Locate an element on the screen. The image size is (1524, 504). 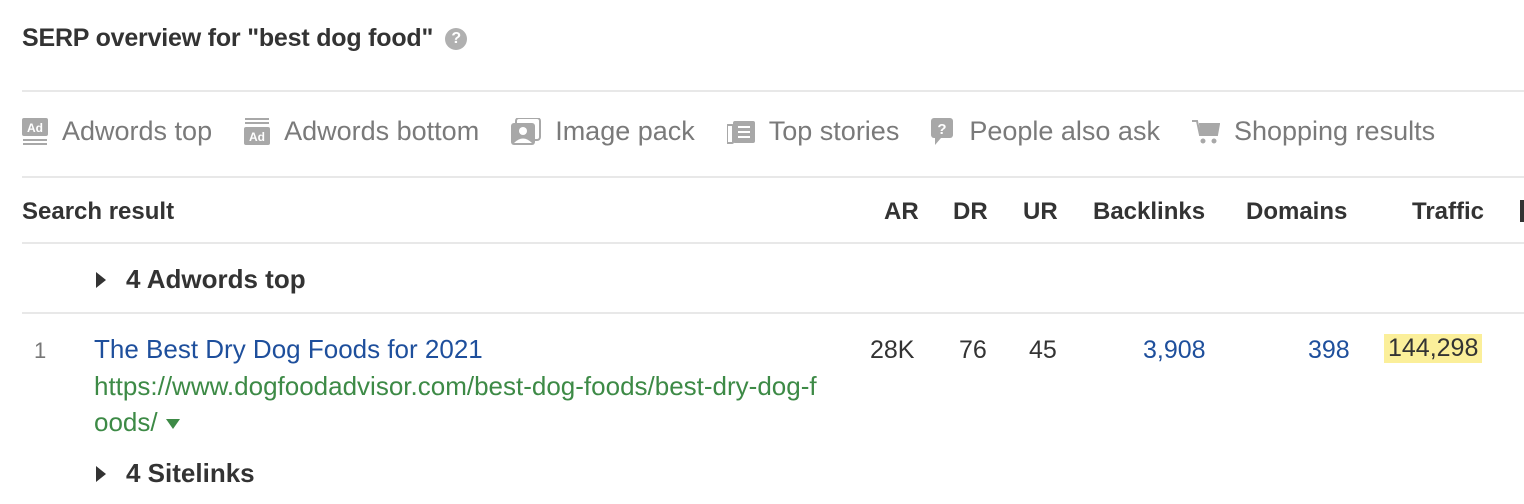
column-header-ur: UR is located at coordinates (1040, 212).